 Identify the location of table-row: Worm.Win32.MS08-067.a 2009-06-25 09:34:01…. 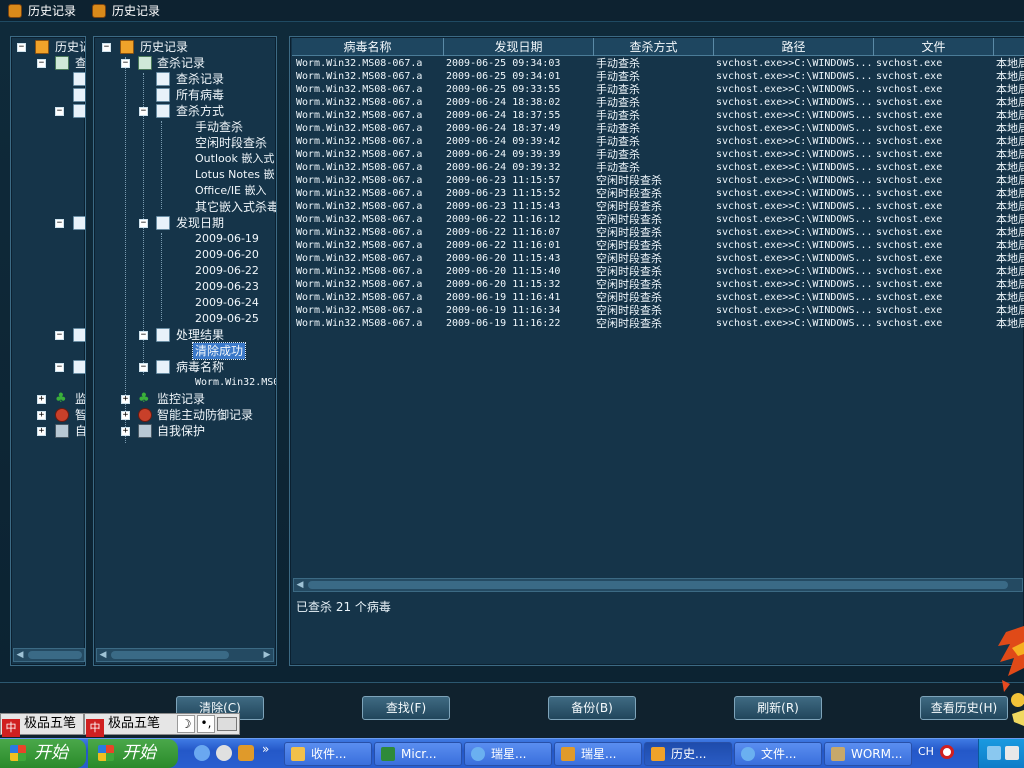
(658, 76).